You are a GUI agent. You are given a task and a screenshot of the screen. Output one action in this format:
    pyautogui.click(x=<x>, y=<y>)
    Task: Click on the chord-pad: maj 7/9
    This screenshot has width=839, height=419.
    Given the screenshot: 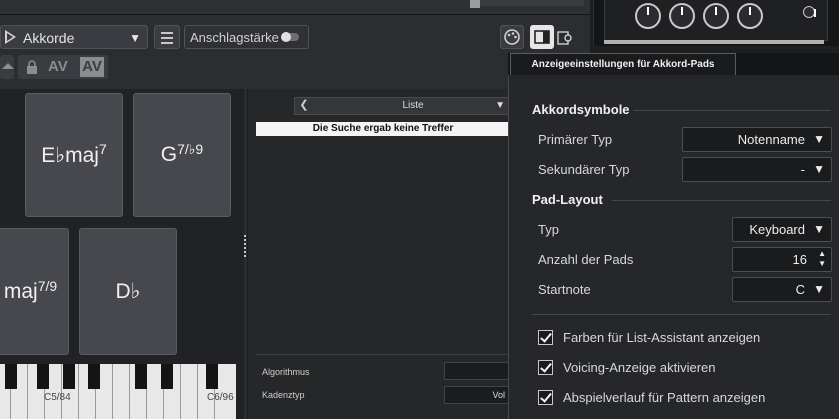 What is the action you would take?
    pyautogui.click(x=34, y=291)
    